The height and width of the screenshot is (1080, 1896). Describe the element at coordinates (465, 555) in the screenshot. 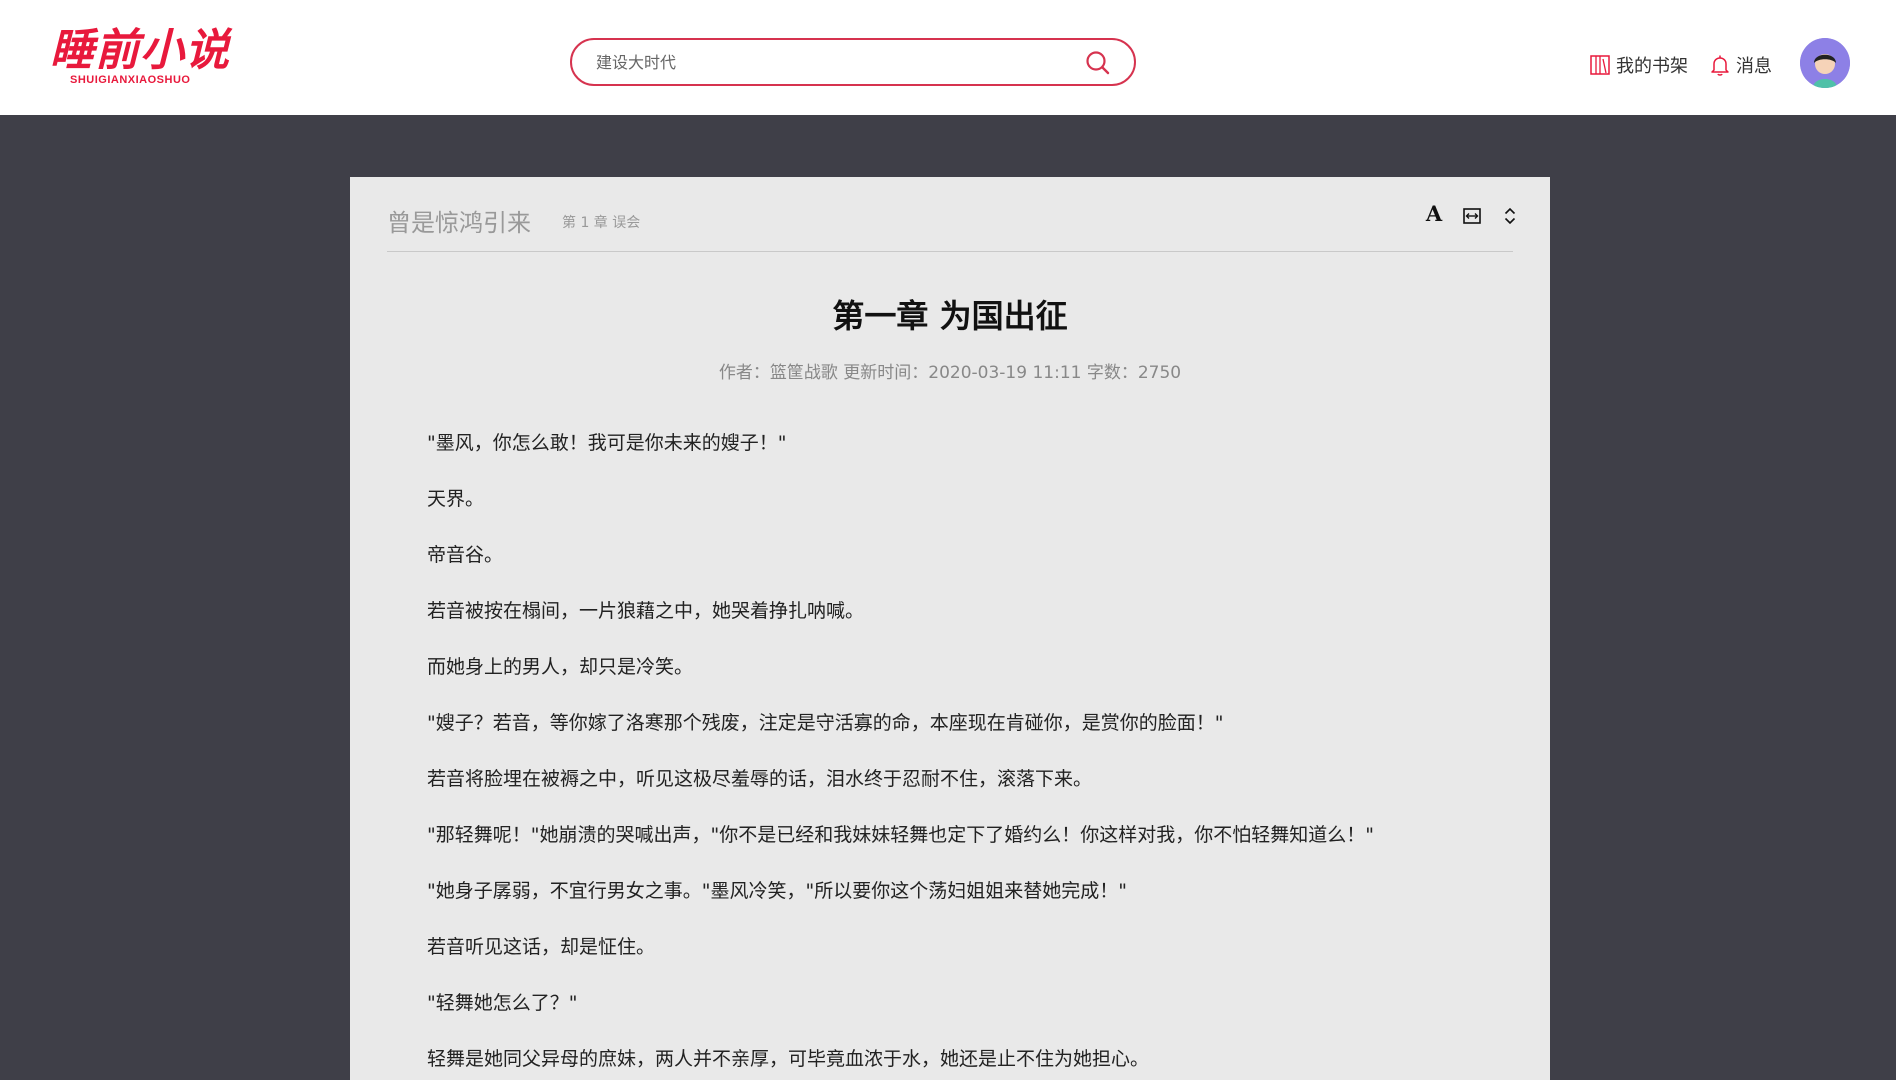

I see `paragraph: 帝音谷。` at that location.